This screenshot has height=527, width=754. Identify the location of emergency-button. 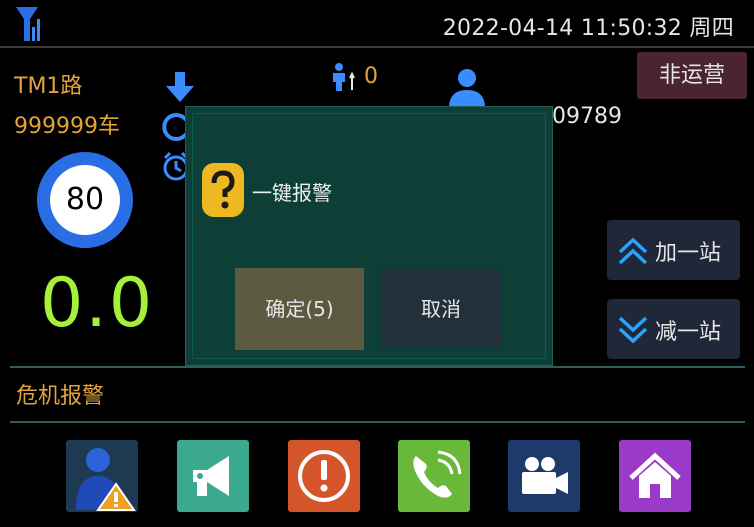
(324, 476).